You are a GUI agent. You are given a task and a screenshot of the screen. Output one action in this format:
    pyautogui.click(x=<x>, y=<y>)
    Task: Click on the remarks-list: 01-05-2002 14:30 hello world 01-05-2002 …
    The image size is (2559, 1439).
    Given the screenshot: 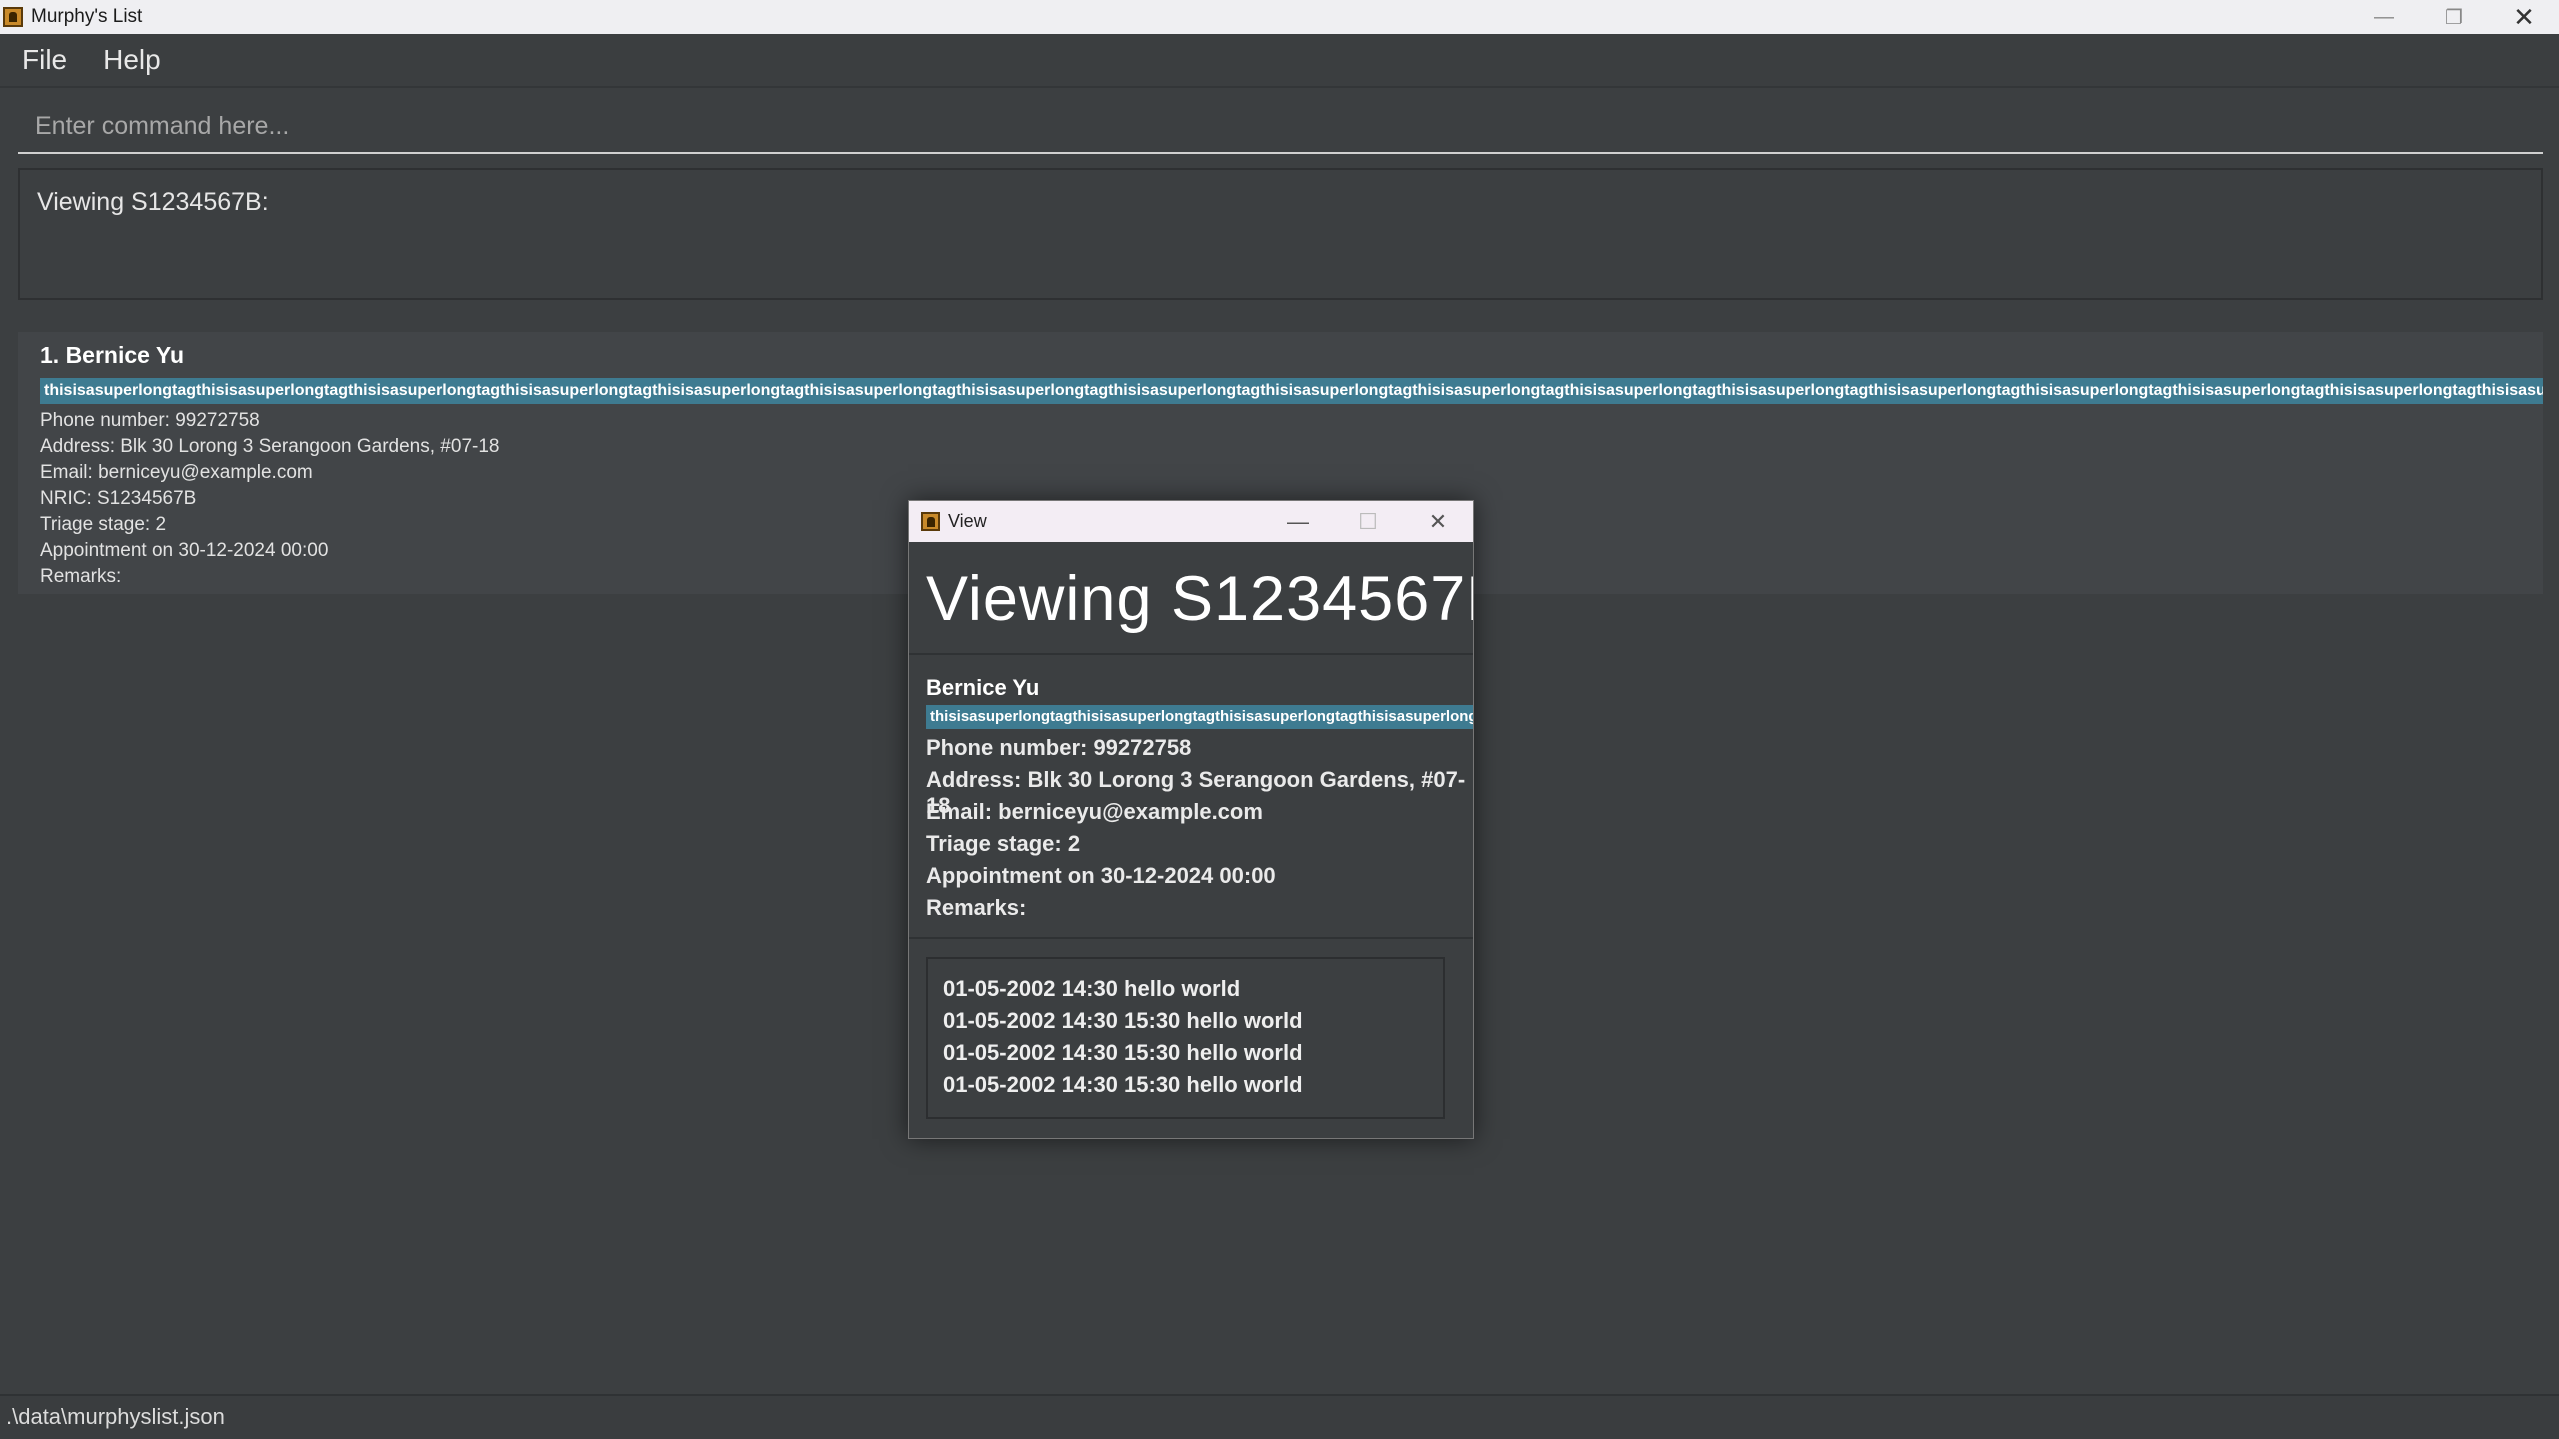 What is the action you would take?
    pyautogui.click(x=1185, y=1038)
    